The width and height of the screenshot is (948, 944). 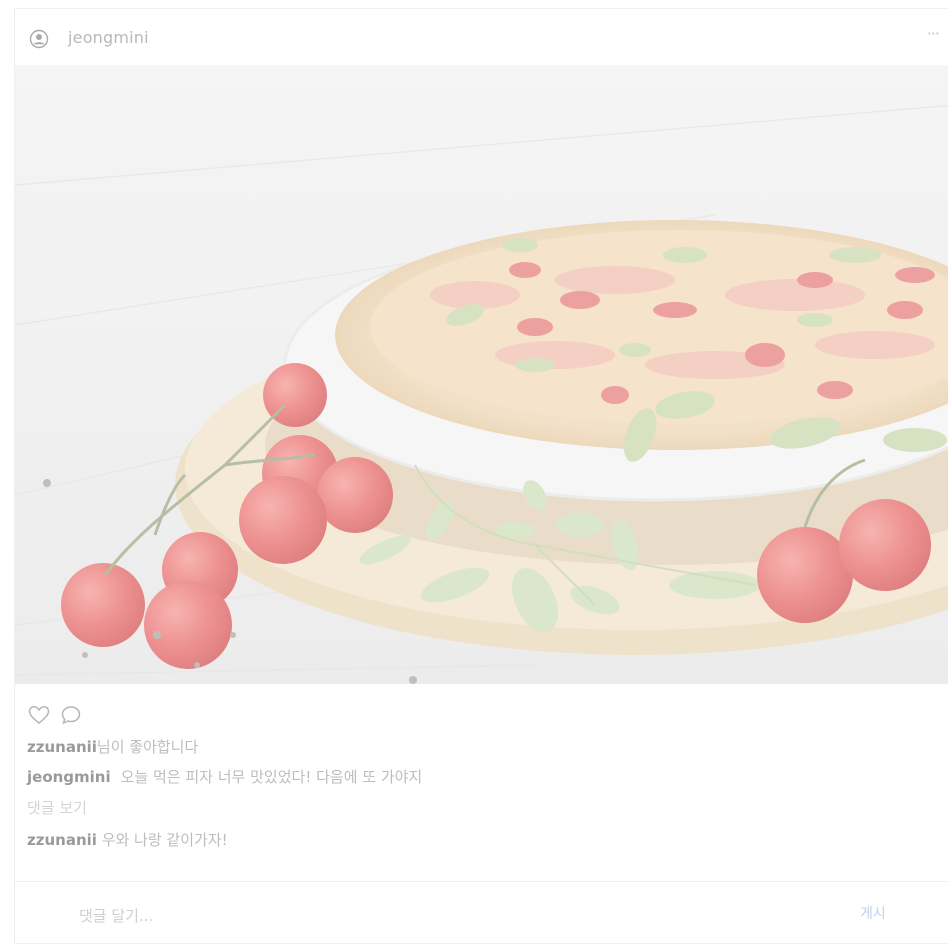 What do you see at coordinates (62, 747) in the screenshot?
I see `liker-username: zzunanii` at bounding box center [62, 747].